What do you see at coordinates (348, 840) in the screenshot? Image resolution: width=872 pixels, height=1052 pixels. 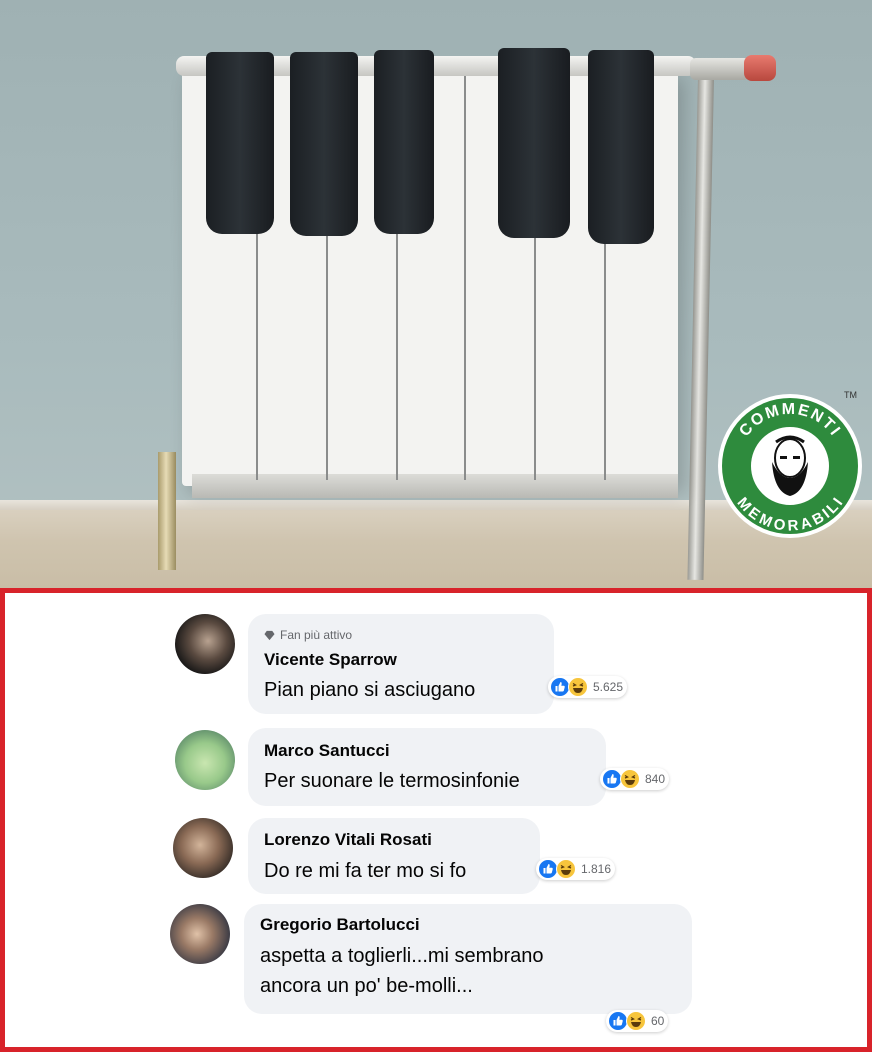 I see `comment-author: Lorenzo Vitali Rosati` at bounding box center [348, 840].